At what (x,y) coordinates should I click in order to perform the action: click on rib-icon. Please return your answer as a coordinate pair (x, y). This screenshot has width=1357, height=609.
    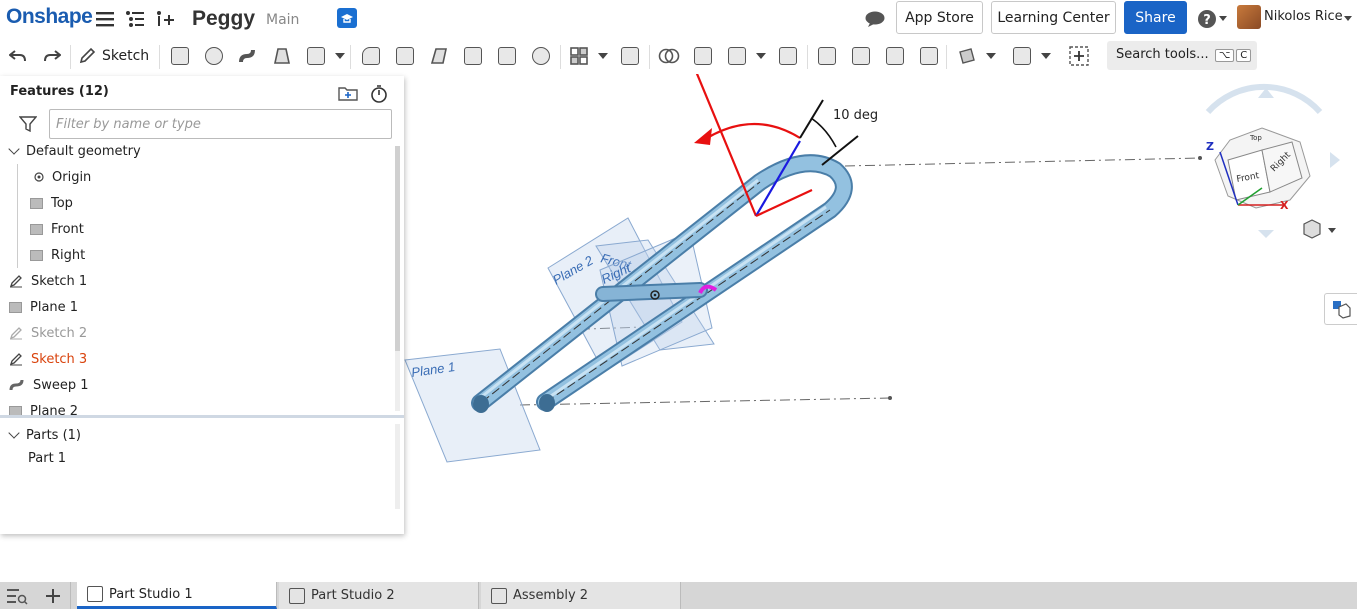
    Looking at the image, I should click on (473, 56).